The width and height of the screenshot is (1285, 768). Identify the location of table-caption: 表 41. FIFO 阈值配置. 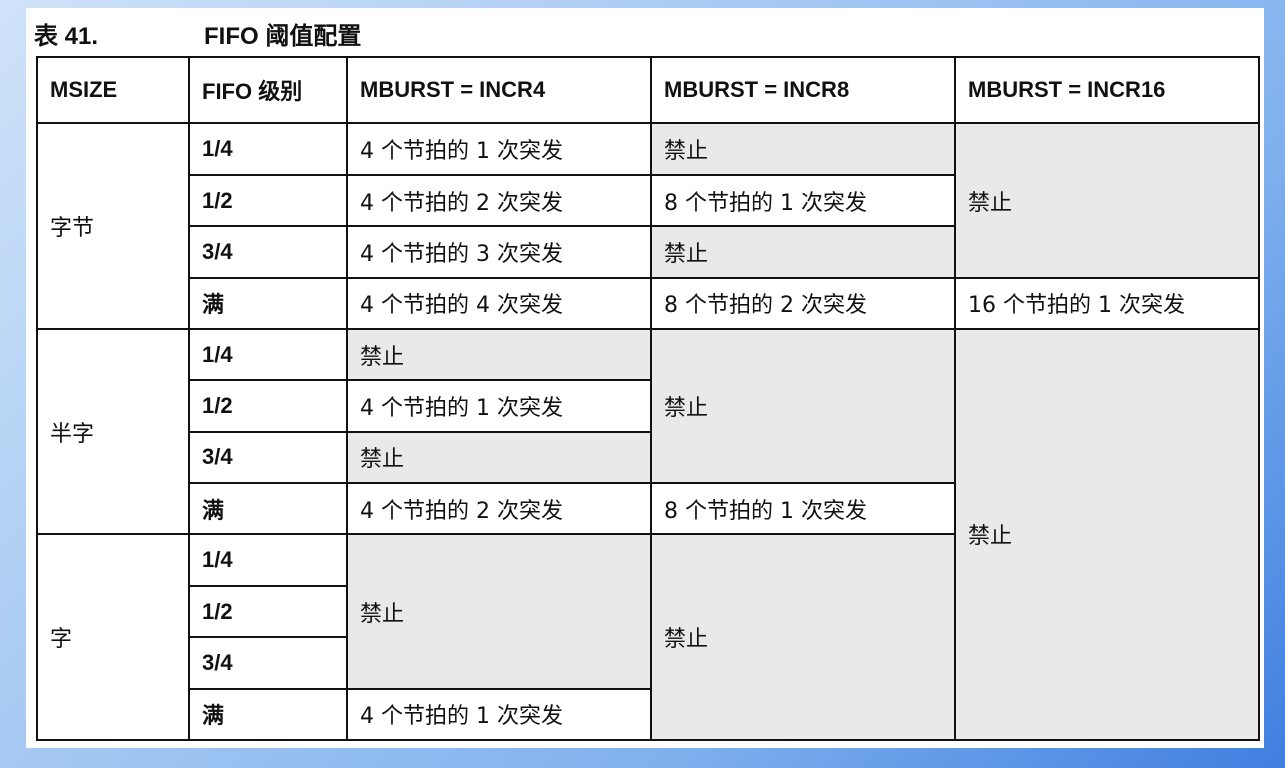
(197, 33).